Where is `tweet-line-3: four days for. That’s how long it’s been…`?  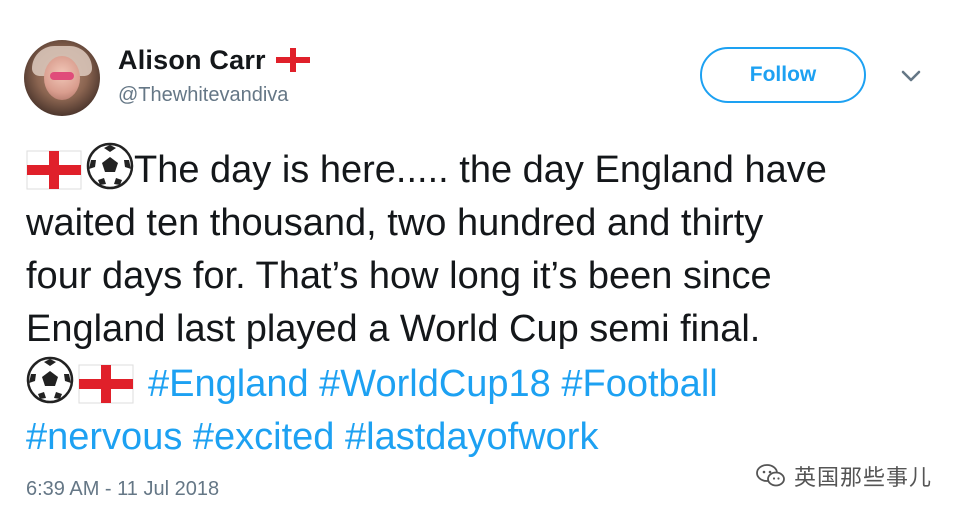
tweet-line-3: four days for. That’s how long it’s been… is located at coordinates (399, 276).